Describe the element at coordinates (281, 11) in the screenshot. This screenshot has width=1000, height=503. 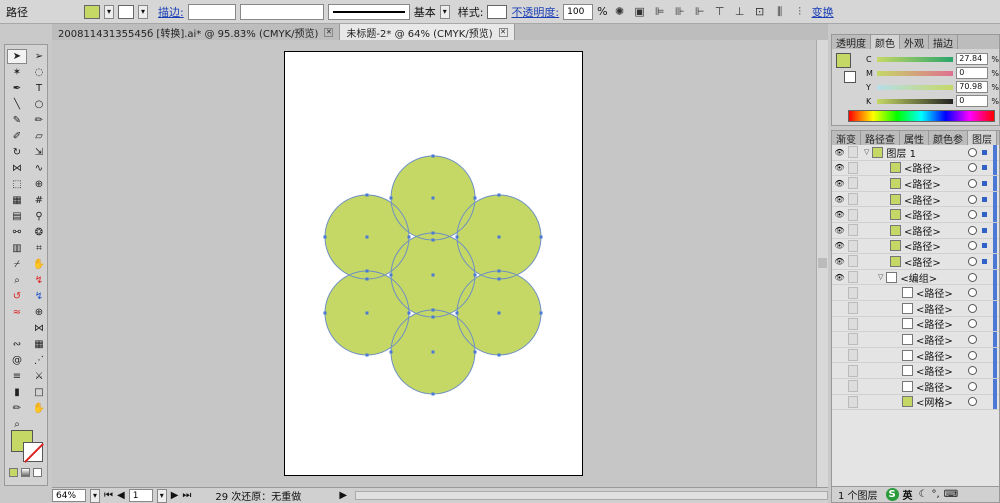
I see `variable-width-select` at that location.